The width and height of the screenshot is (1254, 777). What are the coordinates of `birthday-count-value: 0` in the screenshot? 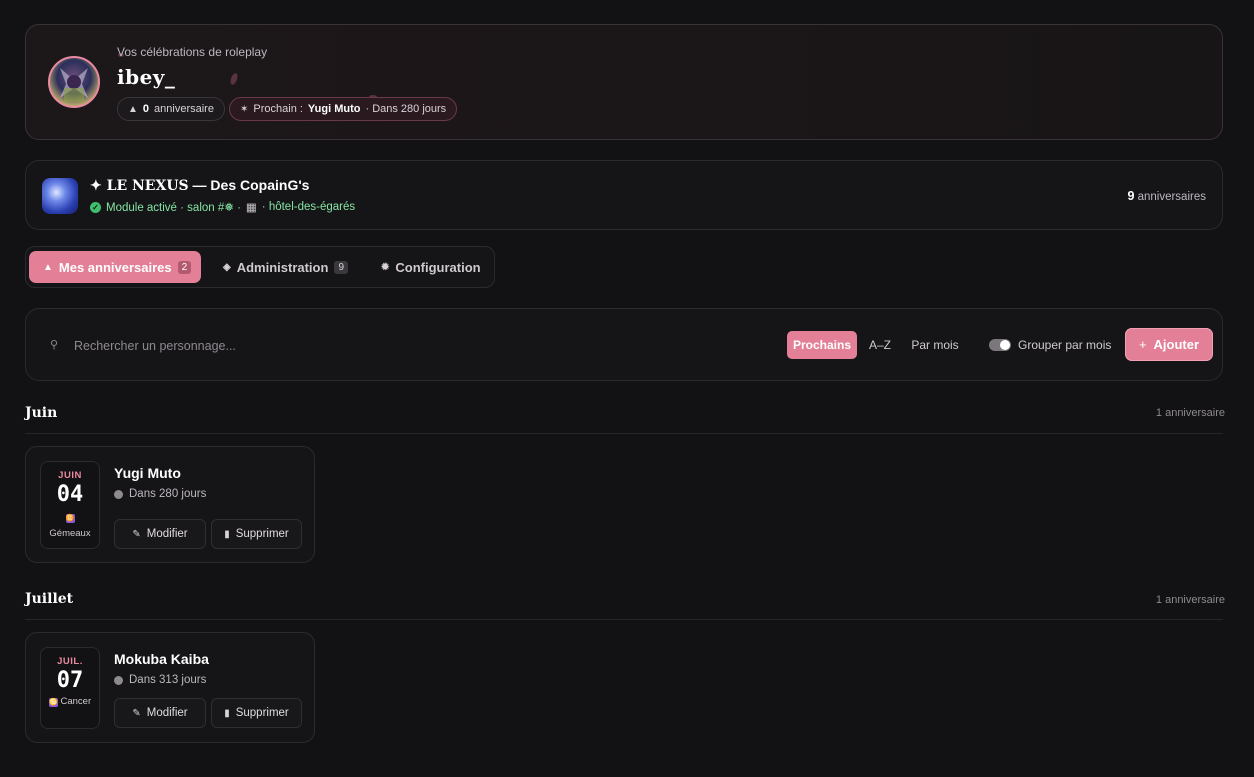 It's located at (146, 109).